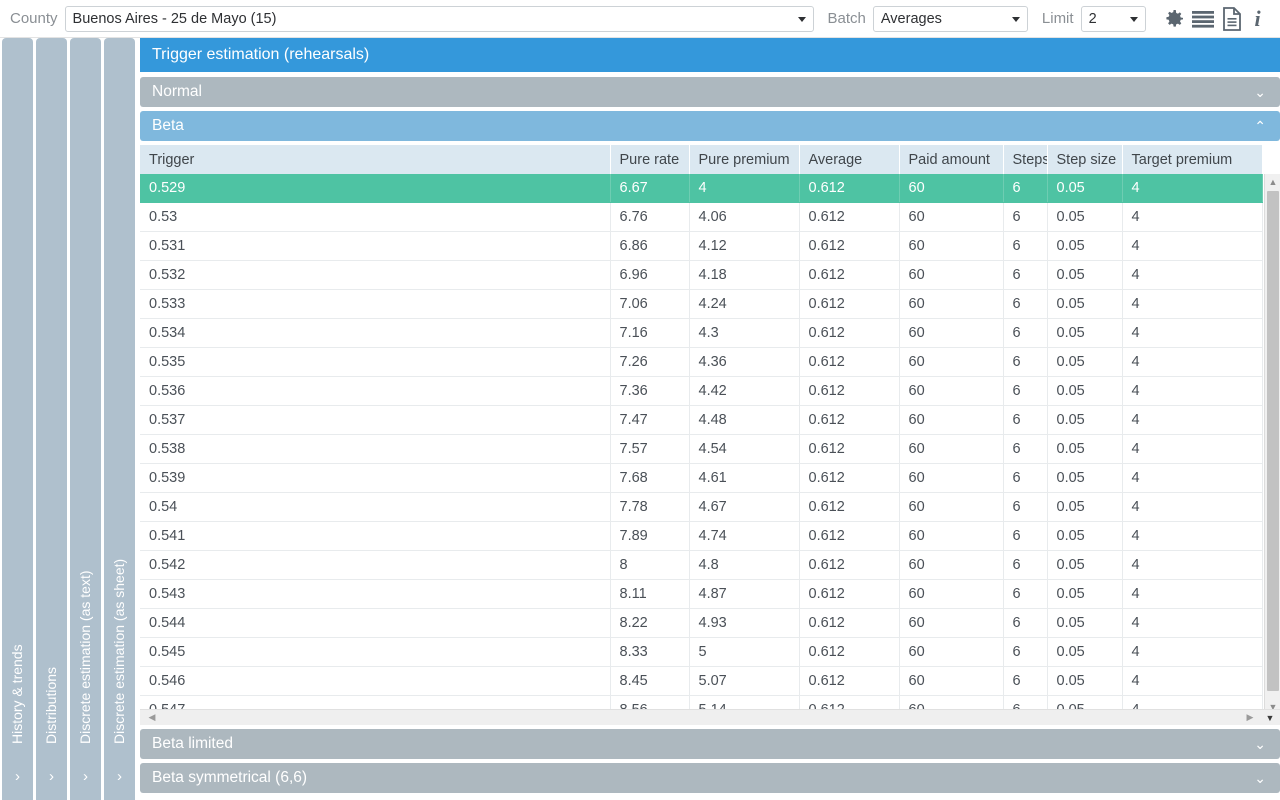  Describe the element at coordinates (375, 507) in the screenshot. I see `table-cell: 0.54` at that location.